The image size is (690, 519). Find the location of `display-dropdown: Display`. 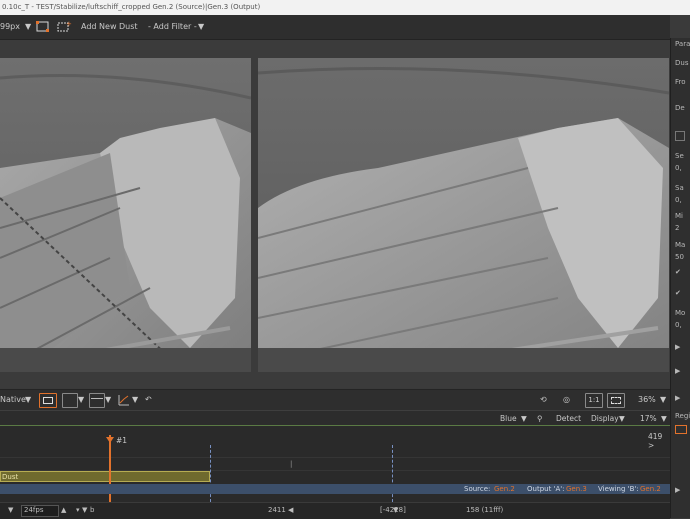

display-dropdown: Display is located at coordinates (605, 418).